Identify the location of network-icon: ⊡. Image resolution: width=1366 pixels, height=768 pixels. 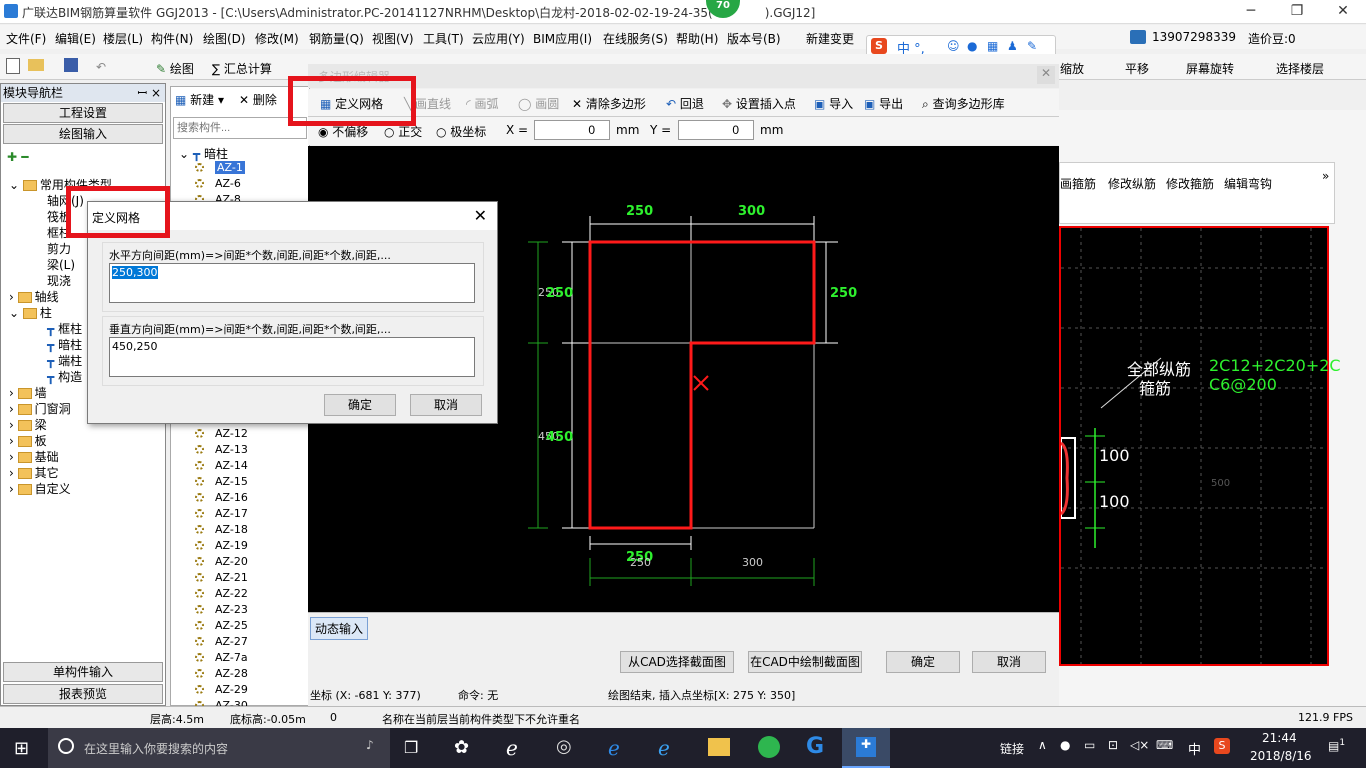
(1113, 745).